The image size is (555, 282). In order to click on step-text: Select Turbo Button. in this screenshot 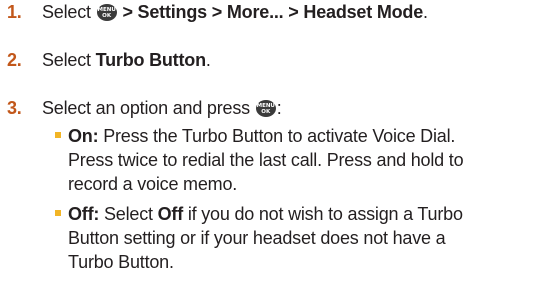, I will do `click(126, 60)`.